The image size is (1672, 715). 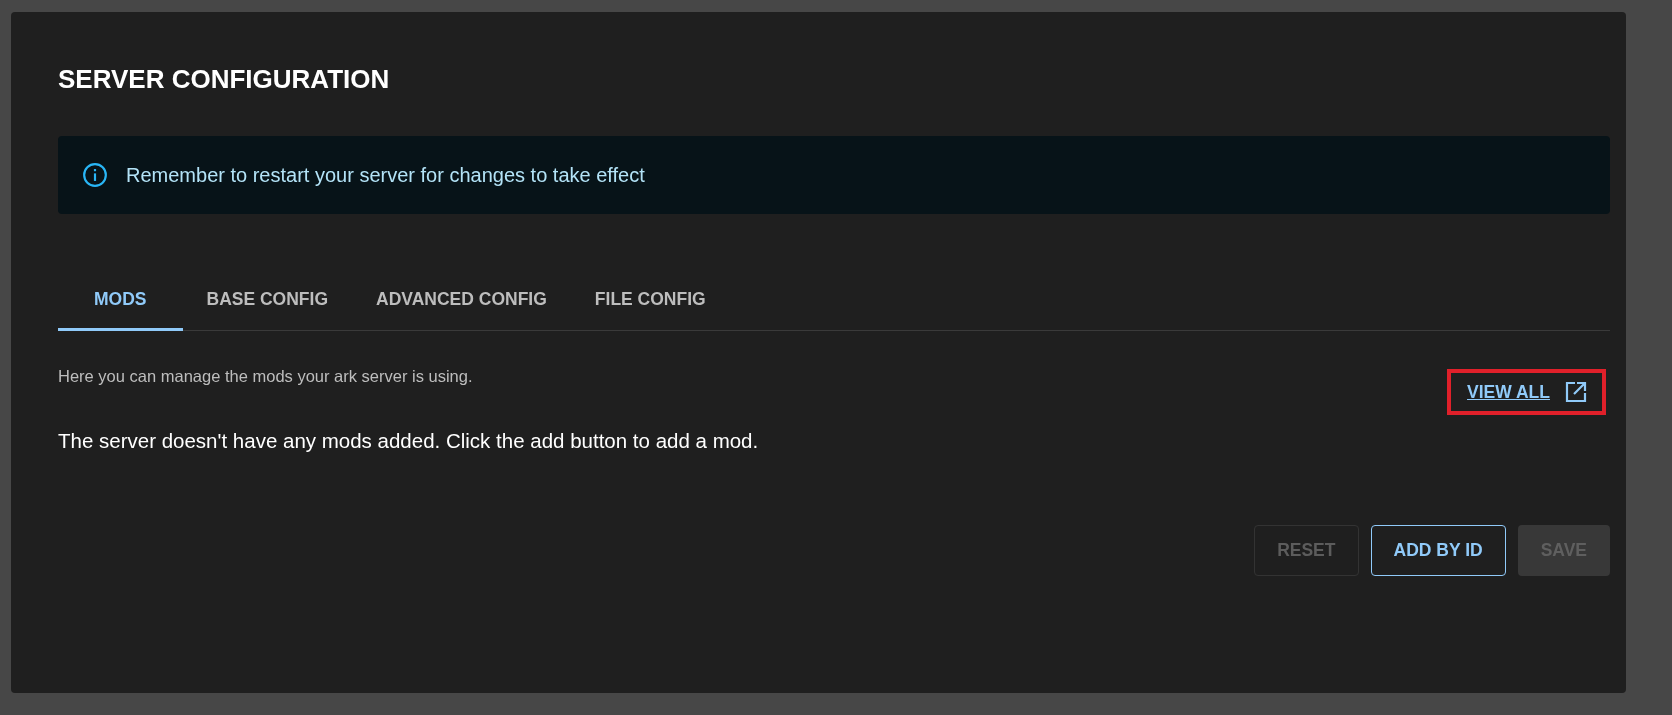 What do you see at coordinates (120, 300) in the screenshot?
I see `tab: MODS` at bounding box center [120, 300].